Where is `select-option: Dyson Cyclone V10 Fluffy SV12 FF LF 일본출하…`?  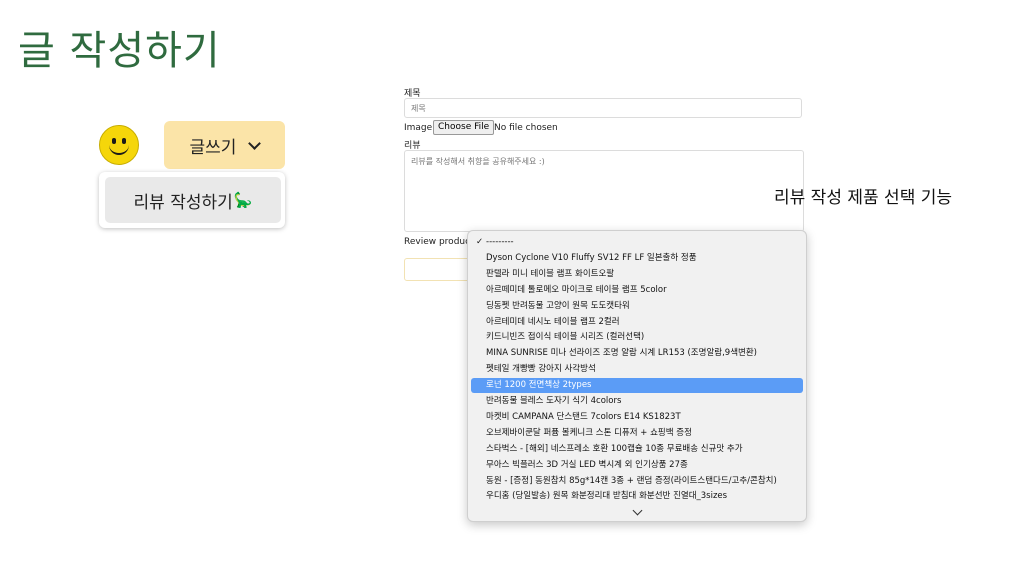
select-option: Dyson Cyclone V10 Fluffy SV12 FF LF 일본출하… is located at coordinates (637, 258).